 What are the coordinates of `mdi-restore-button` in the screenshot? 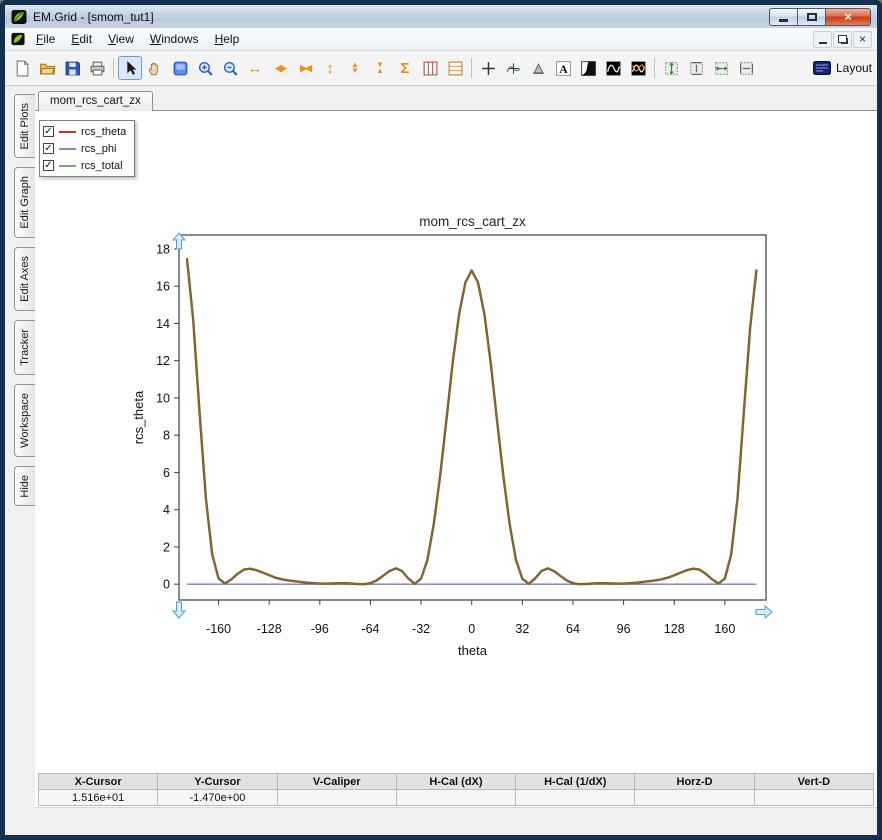 It's located at (842, 39).